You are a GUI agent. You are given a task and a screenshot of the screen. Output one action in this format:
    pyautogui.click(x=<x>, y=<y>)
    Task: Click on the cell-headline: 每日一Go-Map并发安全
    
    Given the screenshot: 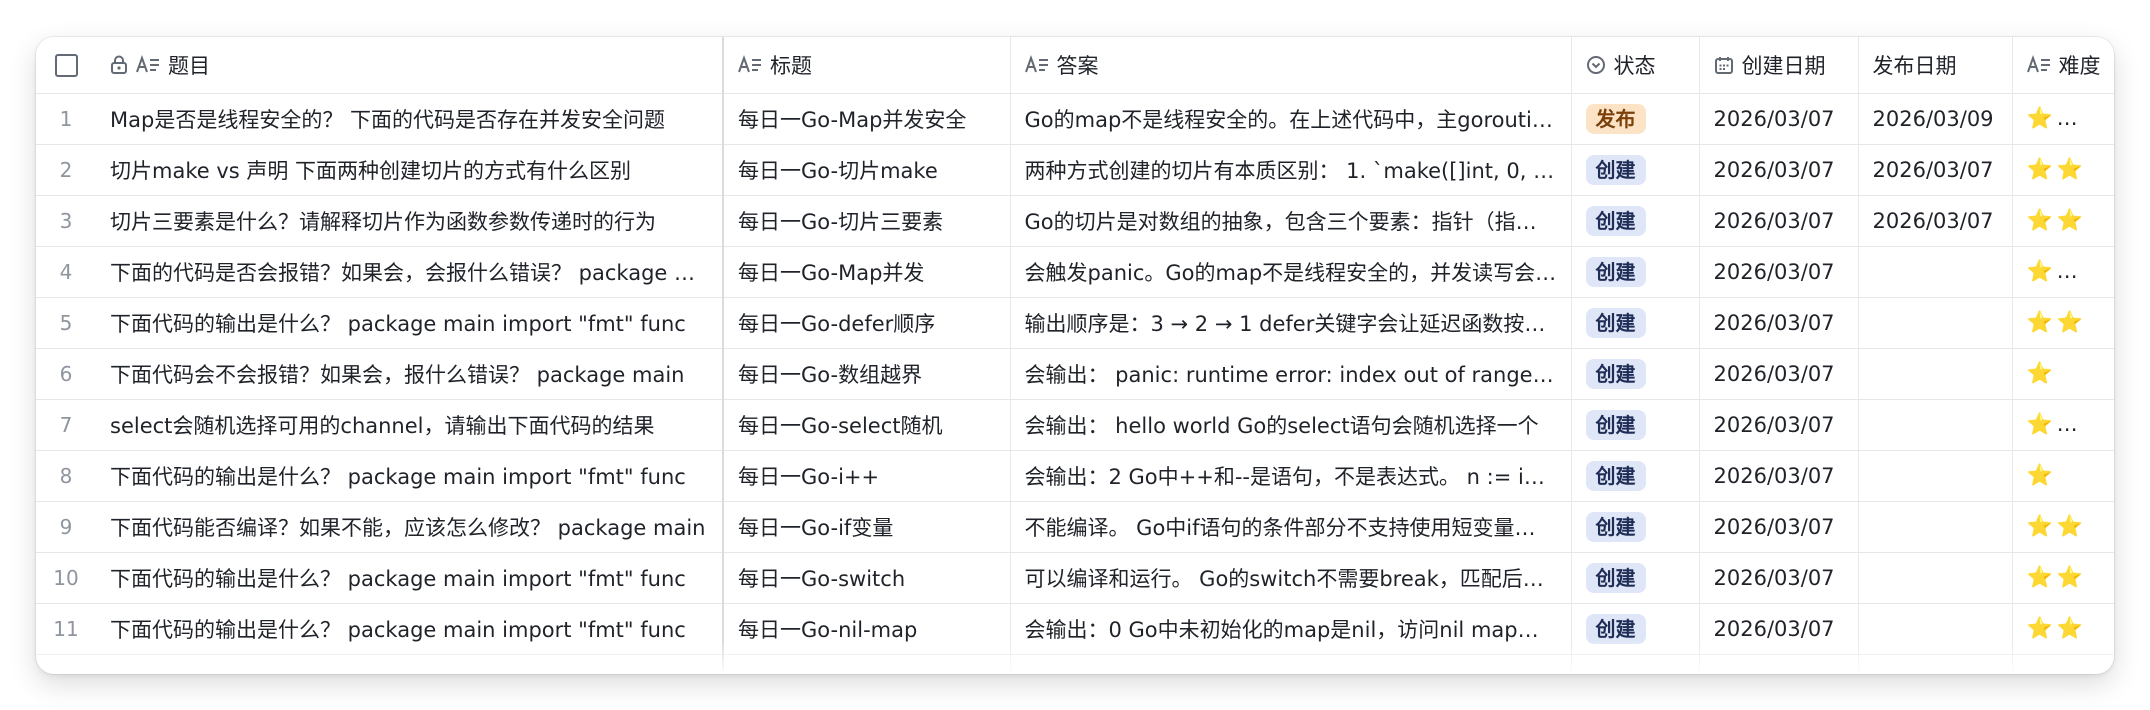 What is the action you would take?
    pyautogui.click(x=867, y=119)
    